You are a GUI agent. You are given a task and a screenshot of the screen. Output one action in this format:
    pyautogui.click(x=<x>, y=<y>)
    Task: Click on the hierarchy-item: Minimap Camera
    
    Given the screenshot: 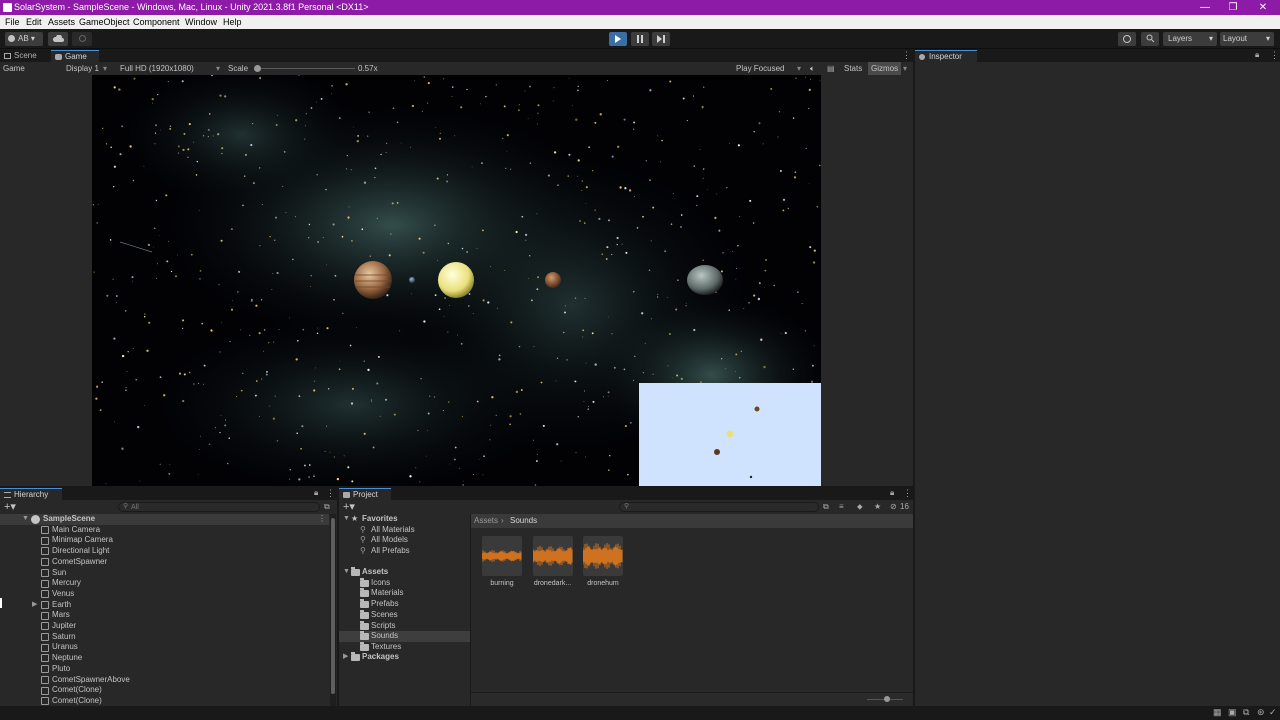 What is the action you would take?
    pyautogui.click(x=167, y=540)
    